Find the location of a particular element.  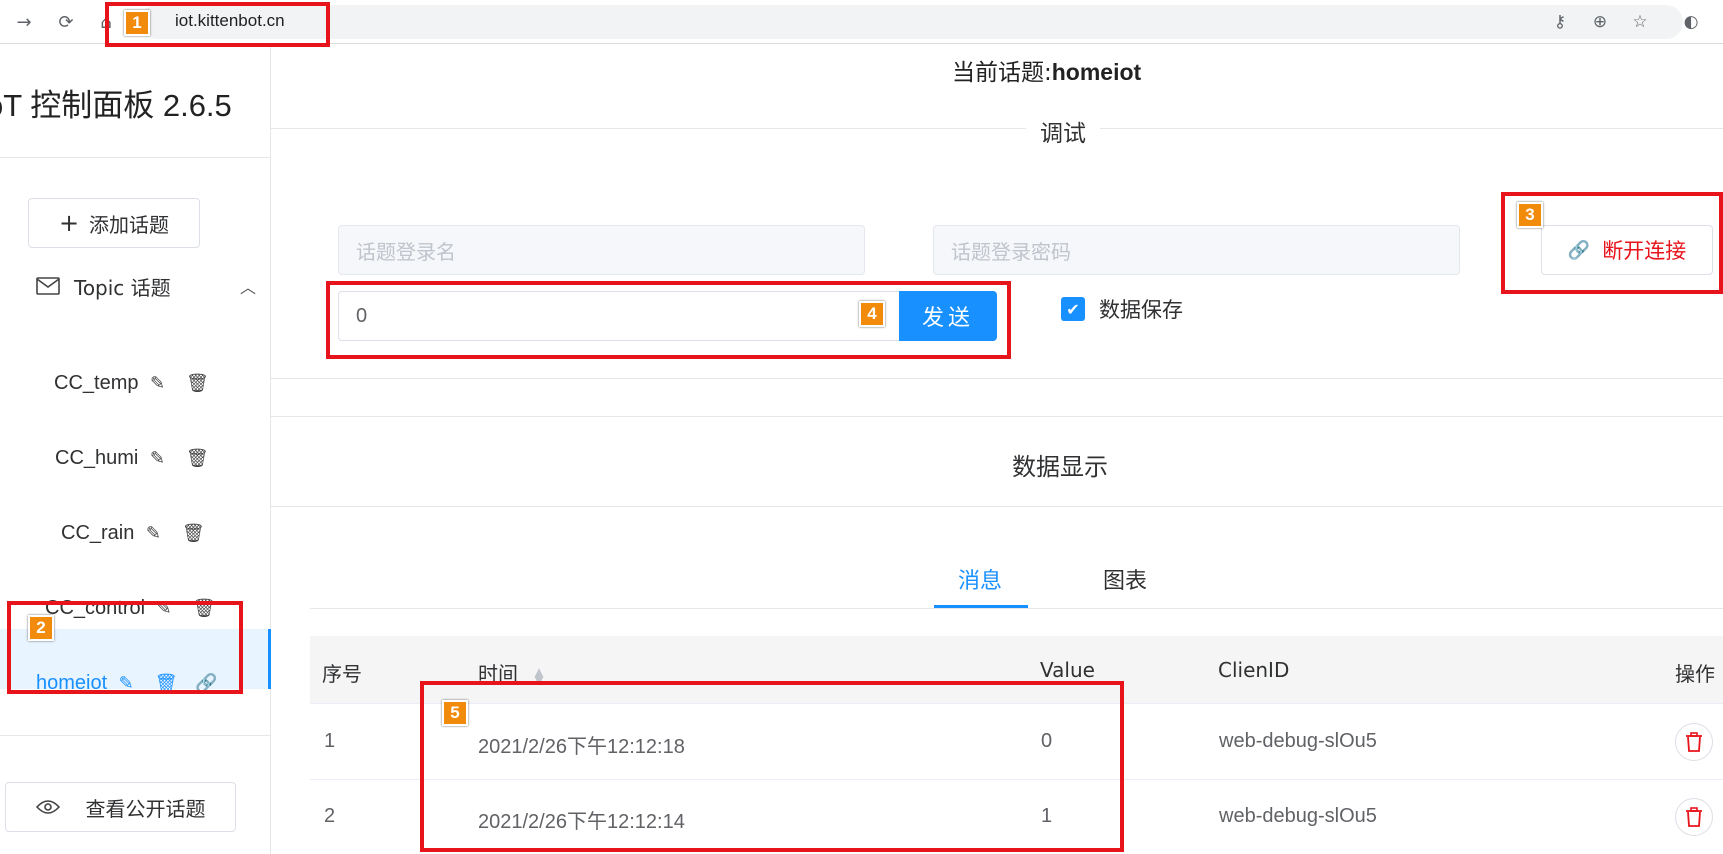

cell-index: 2 is located at coordinates (330, 816).